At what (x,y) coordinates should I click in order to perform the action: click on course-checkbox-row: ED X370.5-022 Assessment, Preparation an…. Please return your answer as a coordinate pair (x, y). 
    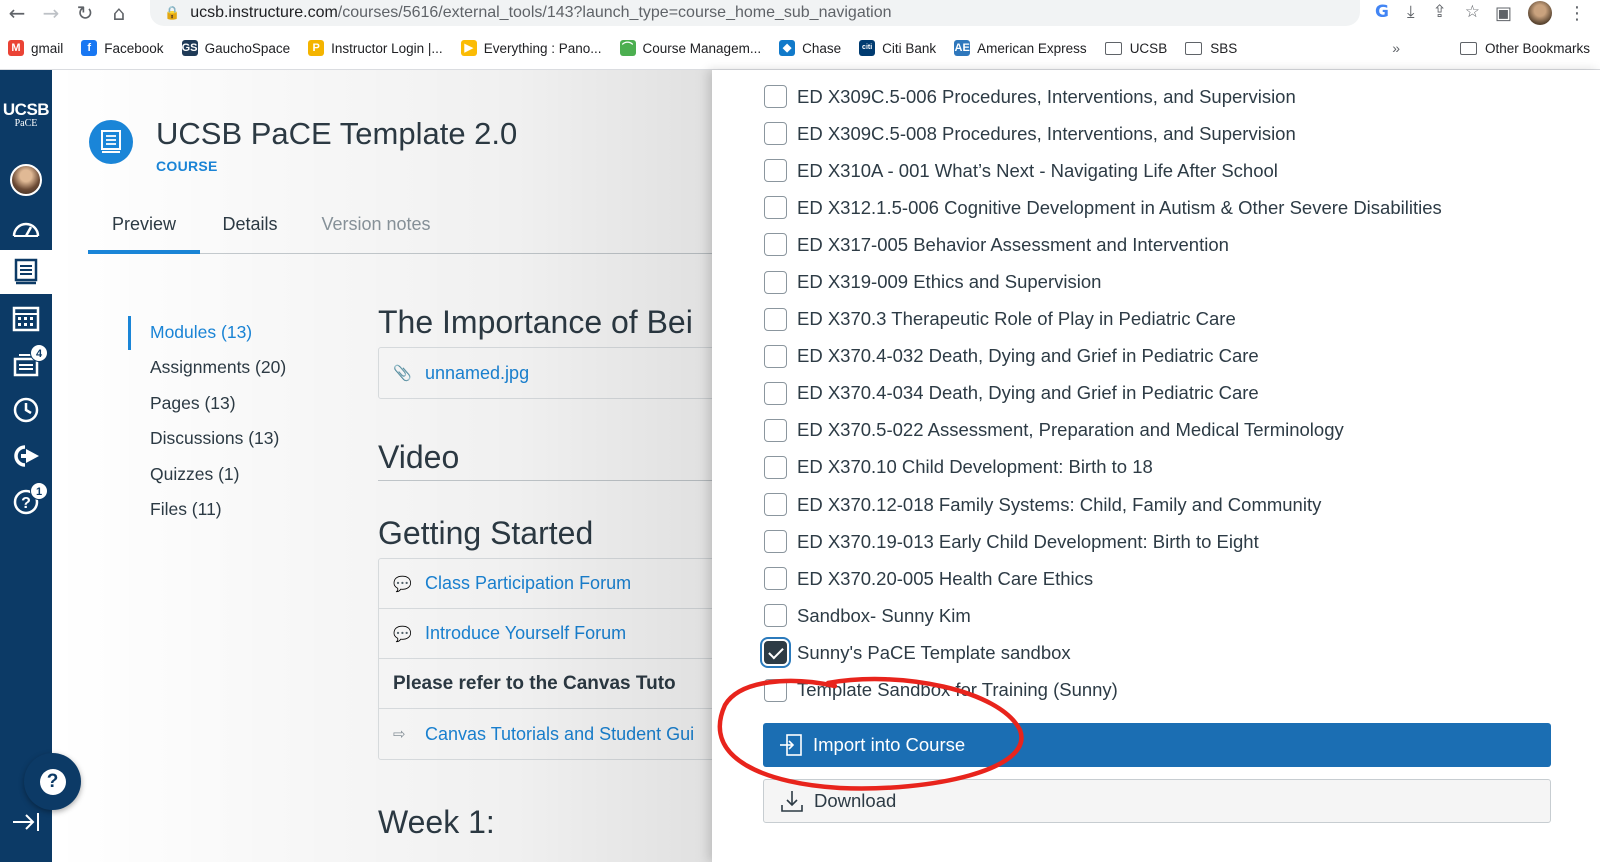
    Looking at the image, I should click on (1103, 430).